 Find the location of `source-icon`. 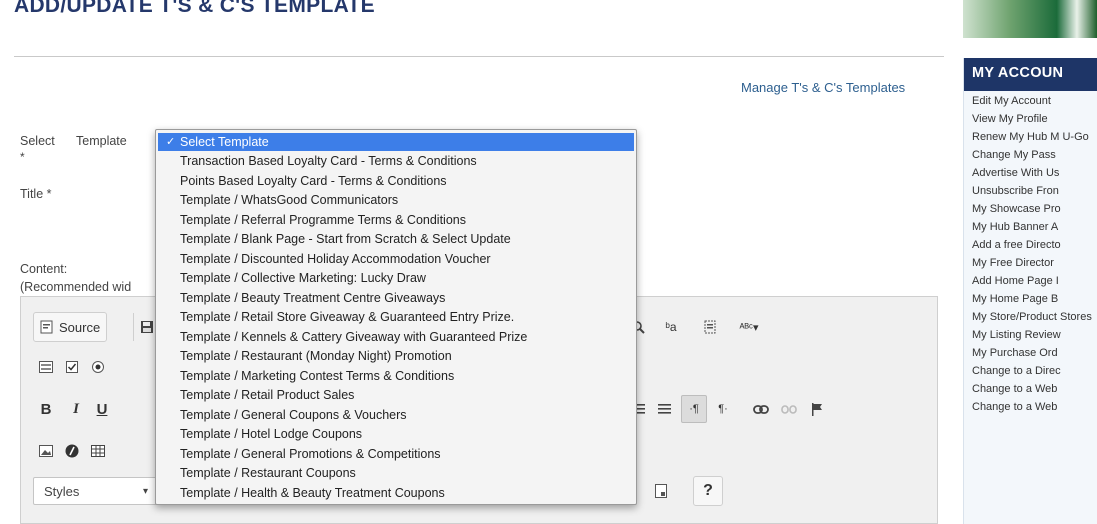

source-icon is located at coordinates (46, 327).